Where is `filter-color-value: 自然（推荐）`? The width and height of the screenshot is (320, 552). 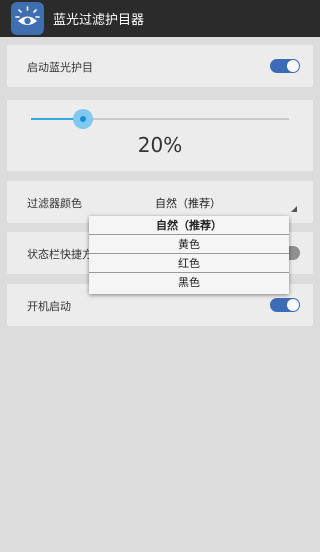
filter-color-value: 自然（推荐） is located at coordinates (188, 203).